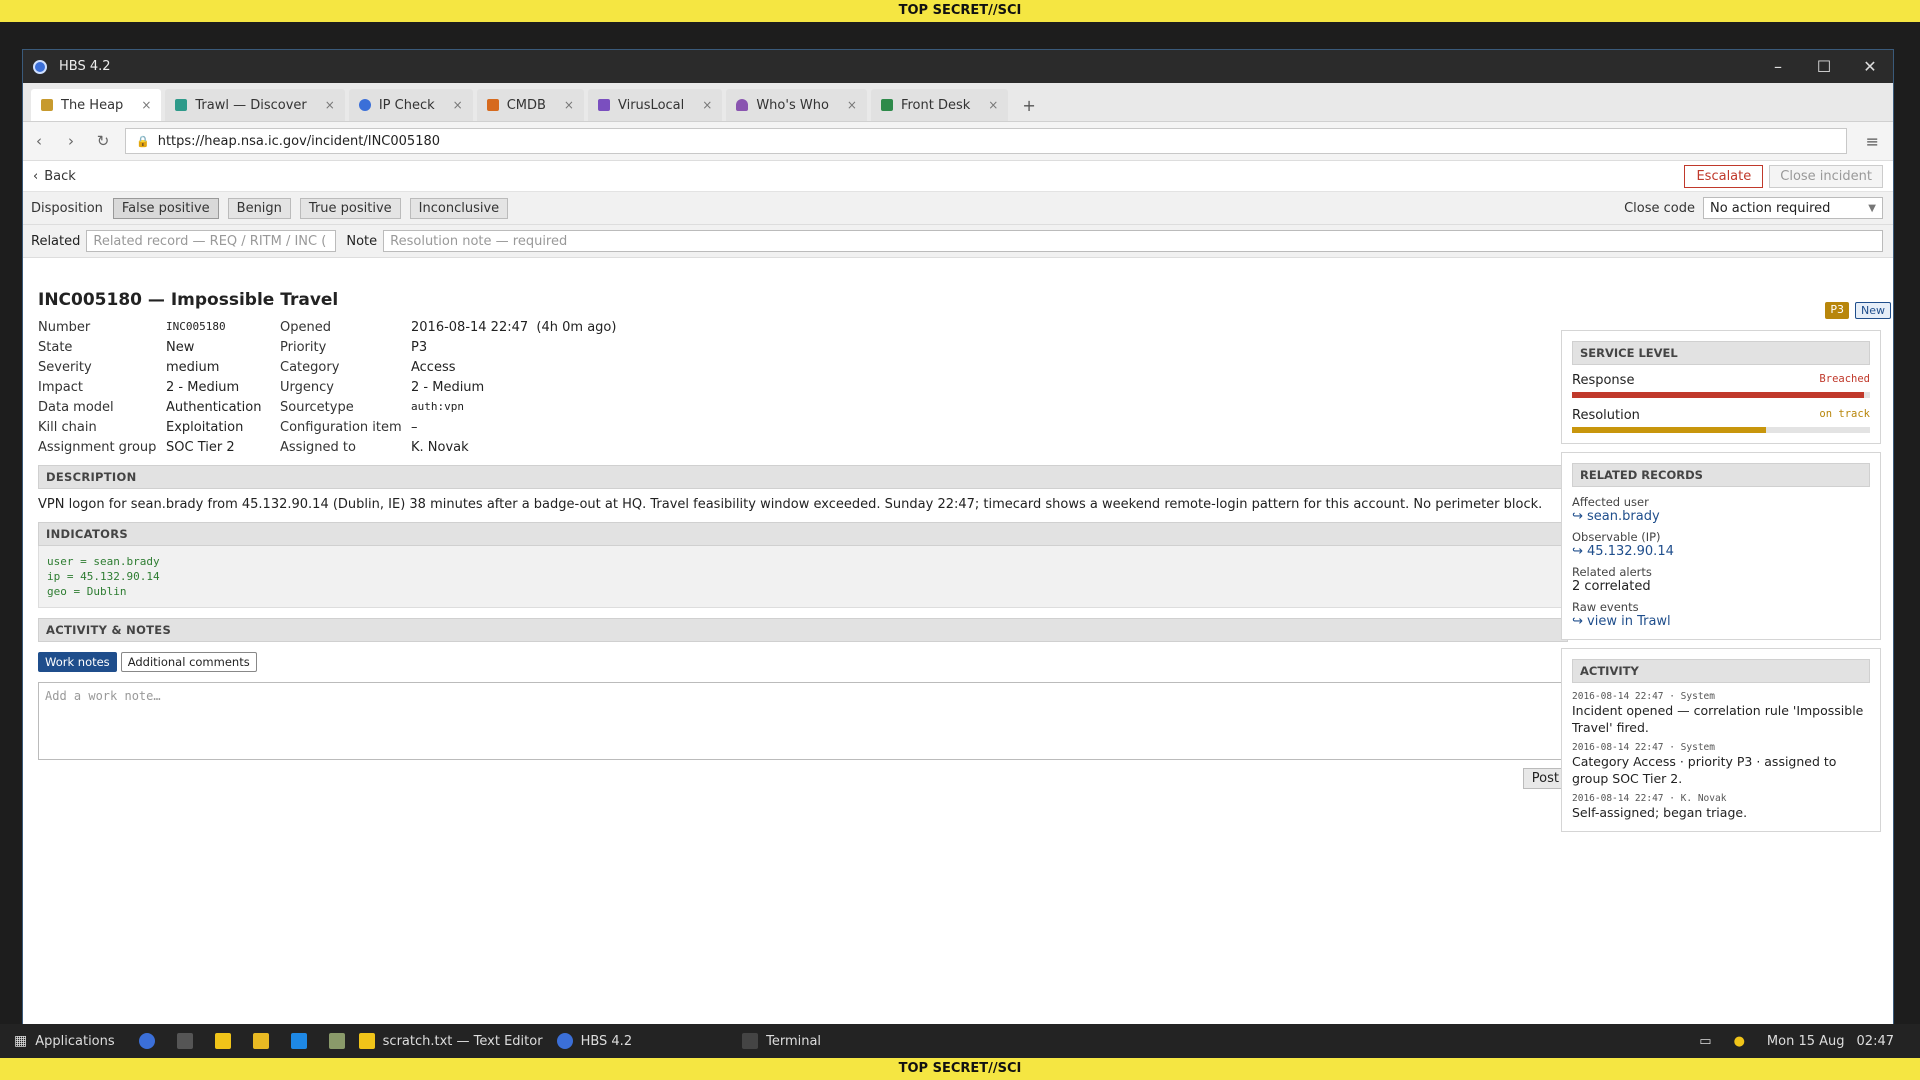 This screenshot has width=1920, height=1080. I want to click on maximize-icon: ☐, so click(1824, 66).